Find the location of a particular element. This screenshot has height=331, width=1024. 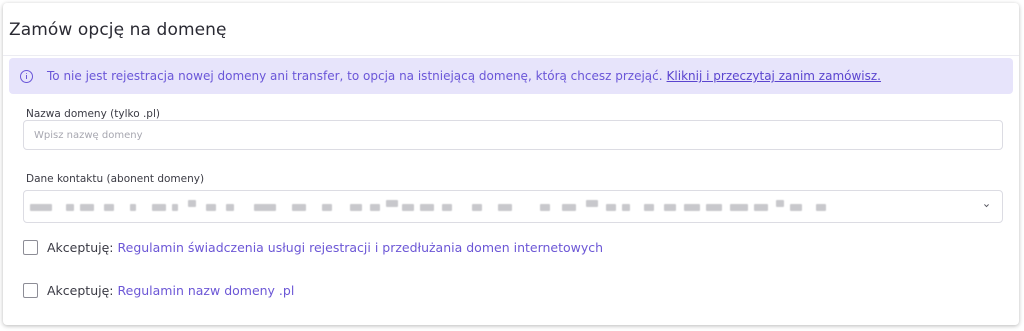

accept-service-terms-checkbox is located at coordinates (30, 247).